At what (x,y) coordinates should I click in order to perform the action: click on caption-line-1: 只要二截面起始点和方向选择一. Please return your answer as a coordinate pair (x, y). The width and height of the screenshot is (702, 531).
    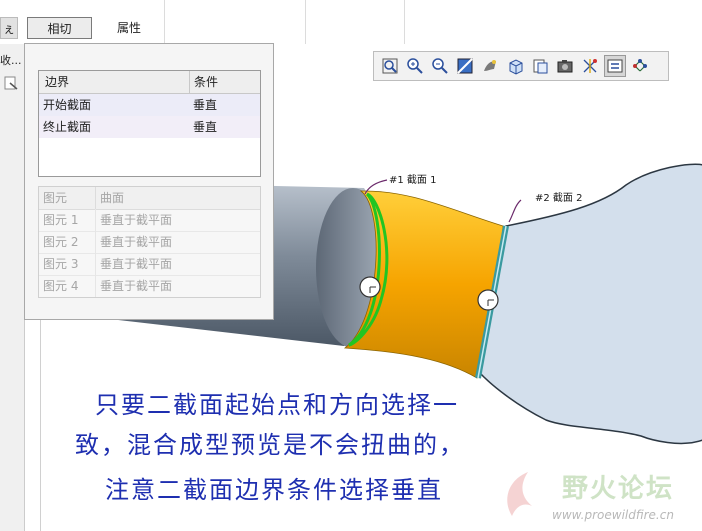
    Looking at the image, I should click on (277, 405).